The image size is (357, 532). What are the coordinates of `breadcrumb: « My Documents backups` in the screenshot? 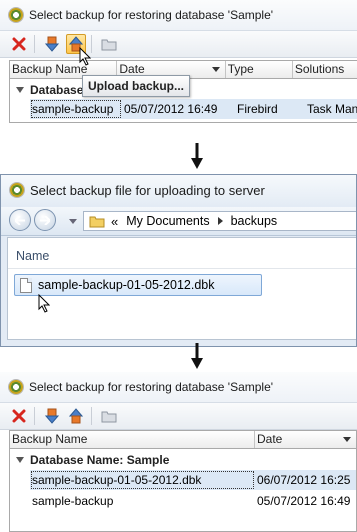 It's located at (219, 221).